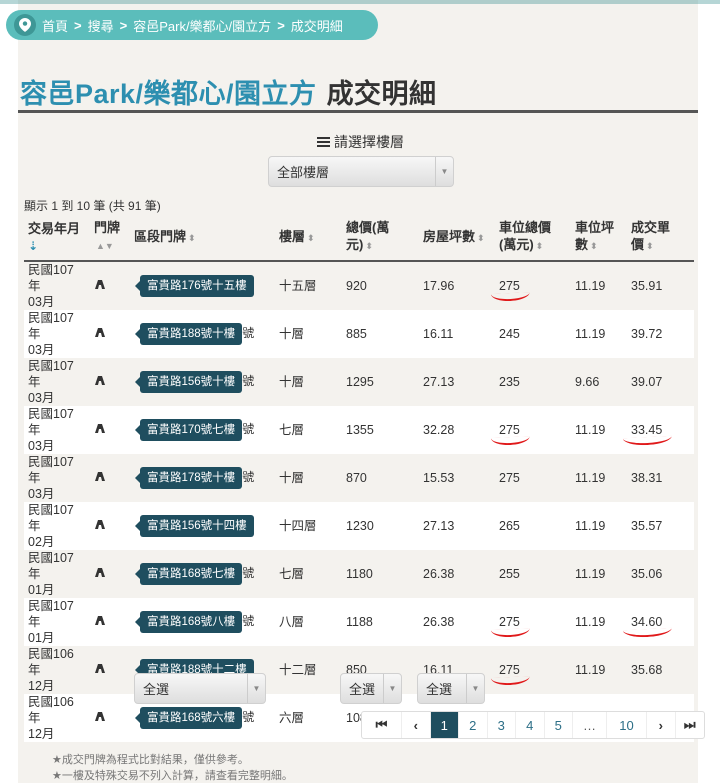 The height and width of the screenshot is (783, 720). Describe the element at coordinates (188, 622) in the screenshot. I see `address-tag: 富貴路168號八樓` at that location.